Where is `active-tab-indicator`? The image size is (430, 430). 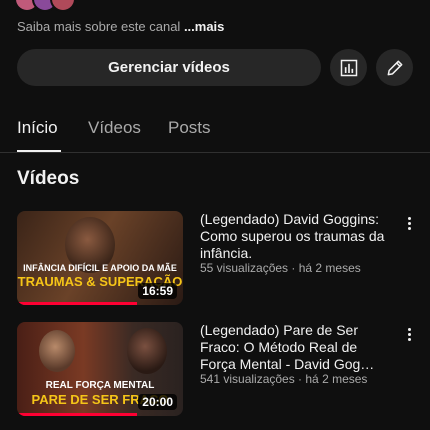
active-tab-indicator is located at coordinates (39, 151).